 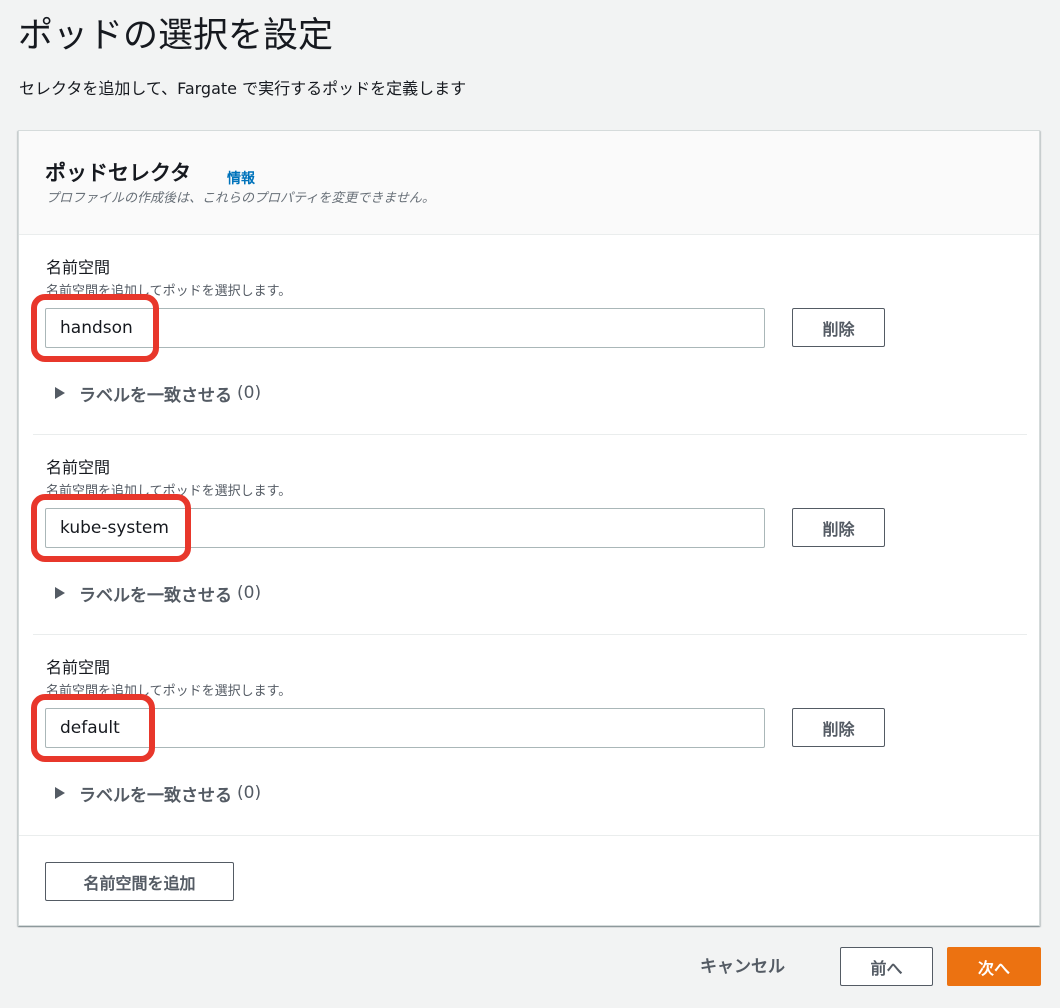 What do you see at coordinates (994, 966) in the screenshot?
I see `next-button: 次へ` at bounding box center [994, 966].